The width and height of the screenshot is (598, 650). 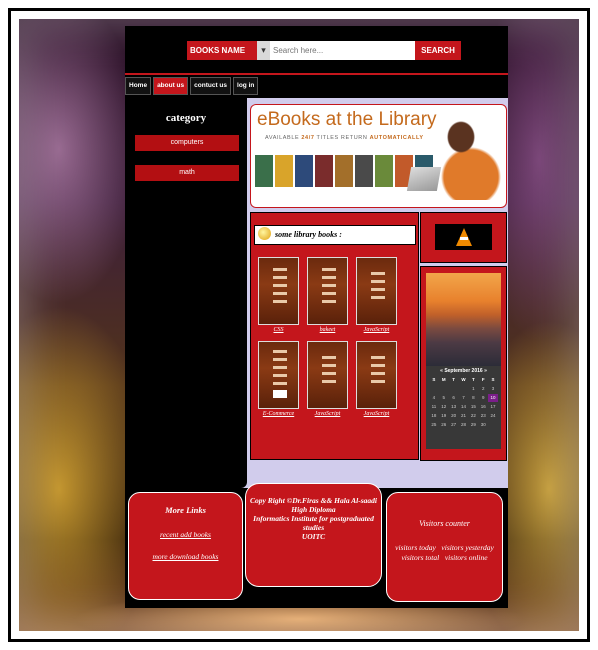 I want to click on next-month-icon: », so click(x=485, y=371).